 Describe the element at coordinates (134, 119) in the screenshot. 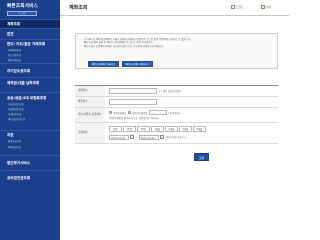

I see `id-note: (주민등록번호 앞 6자리 또는 사업자번호 10자리)` at that location.